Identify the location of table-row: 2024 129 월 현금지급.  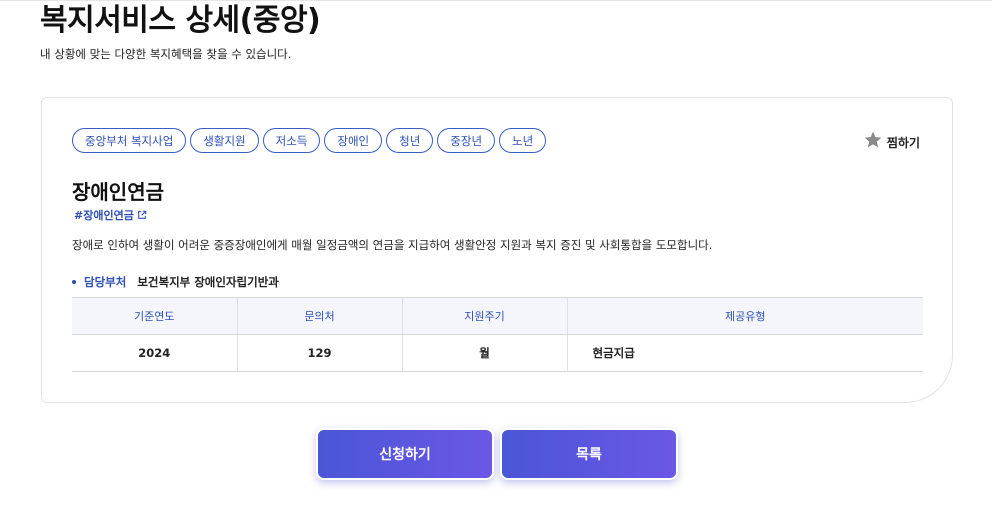
(497, 353).